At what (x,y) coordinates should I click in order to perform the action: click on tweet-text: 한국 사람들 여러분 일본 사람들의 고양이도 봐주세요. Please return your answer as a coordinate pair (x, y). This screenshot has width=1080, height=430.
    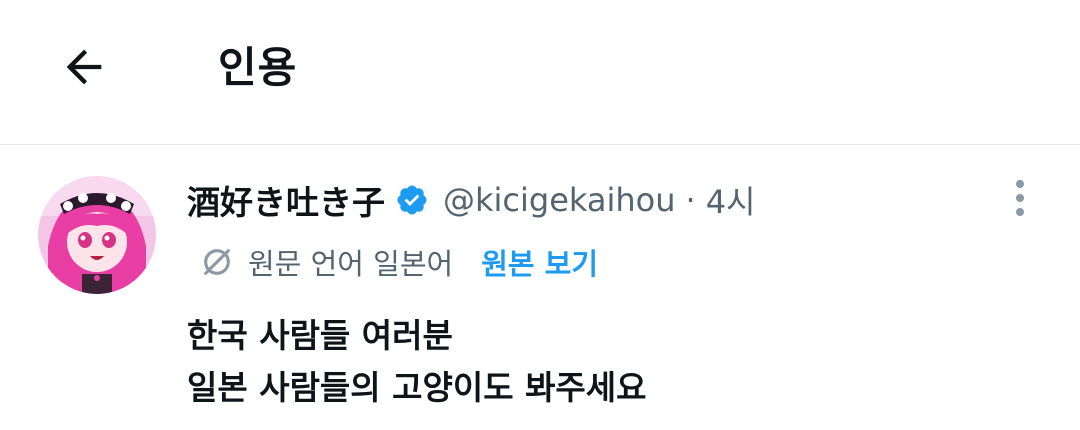
    Looking at the image, I should click on (417, 362).